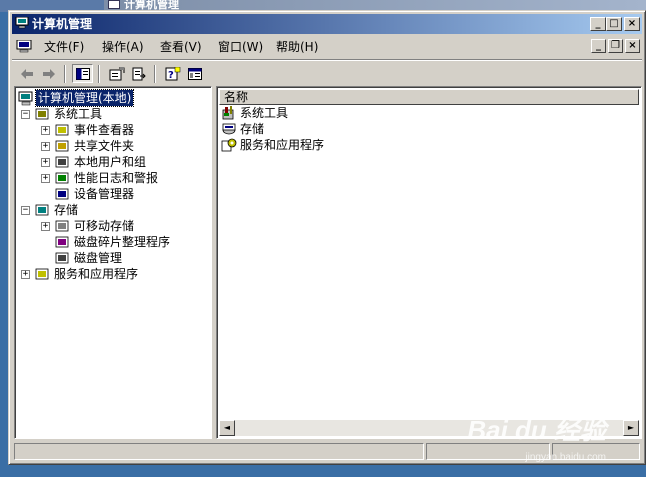  I want to click on back-button, so click(26, 73).